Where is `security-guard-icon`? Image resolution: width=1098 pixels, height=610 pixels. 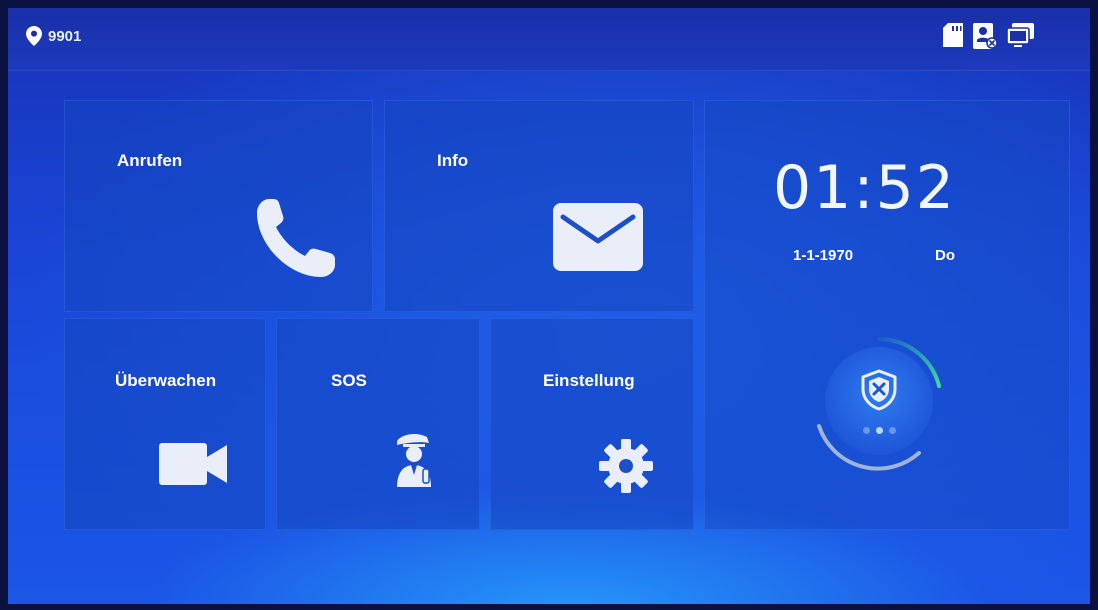
security-guard-icon is located at coordinates (414, 460).